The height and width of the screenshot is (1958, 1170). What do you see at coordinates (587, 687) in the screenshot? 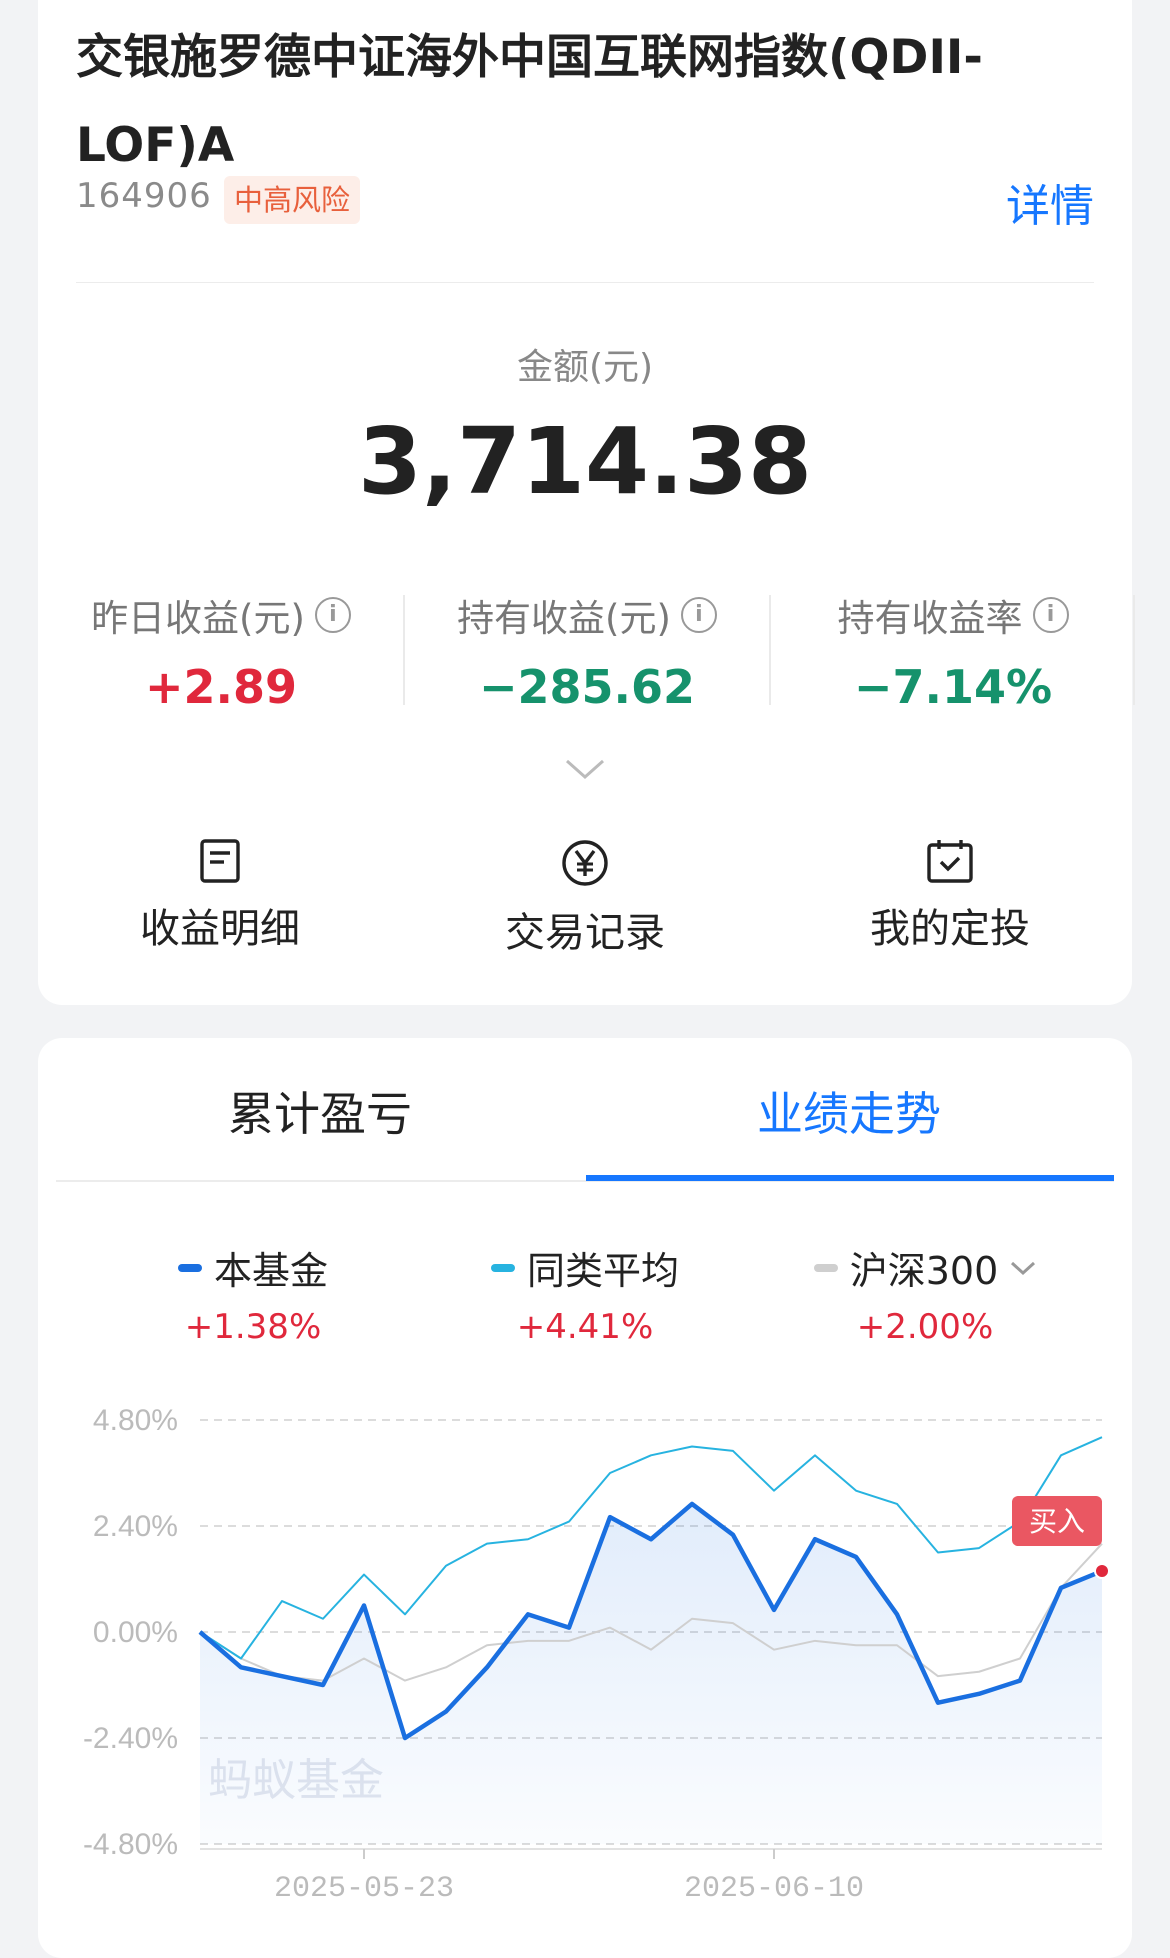
I see `stat-value: −285.62` at bounding box center [587, 687].